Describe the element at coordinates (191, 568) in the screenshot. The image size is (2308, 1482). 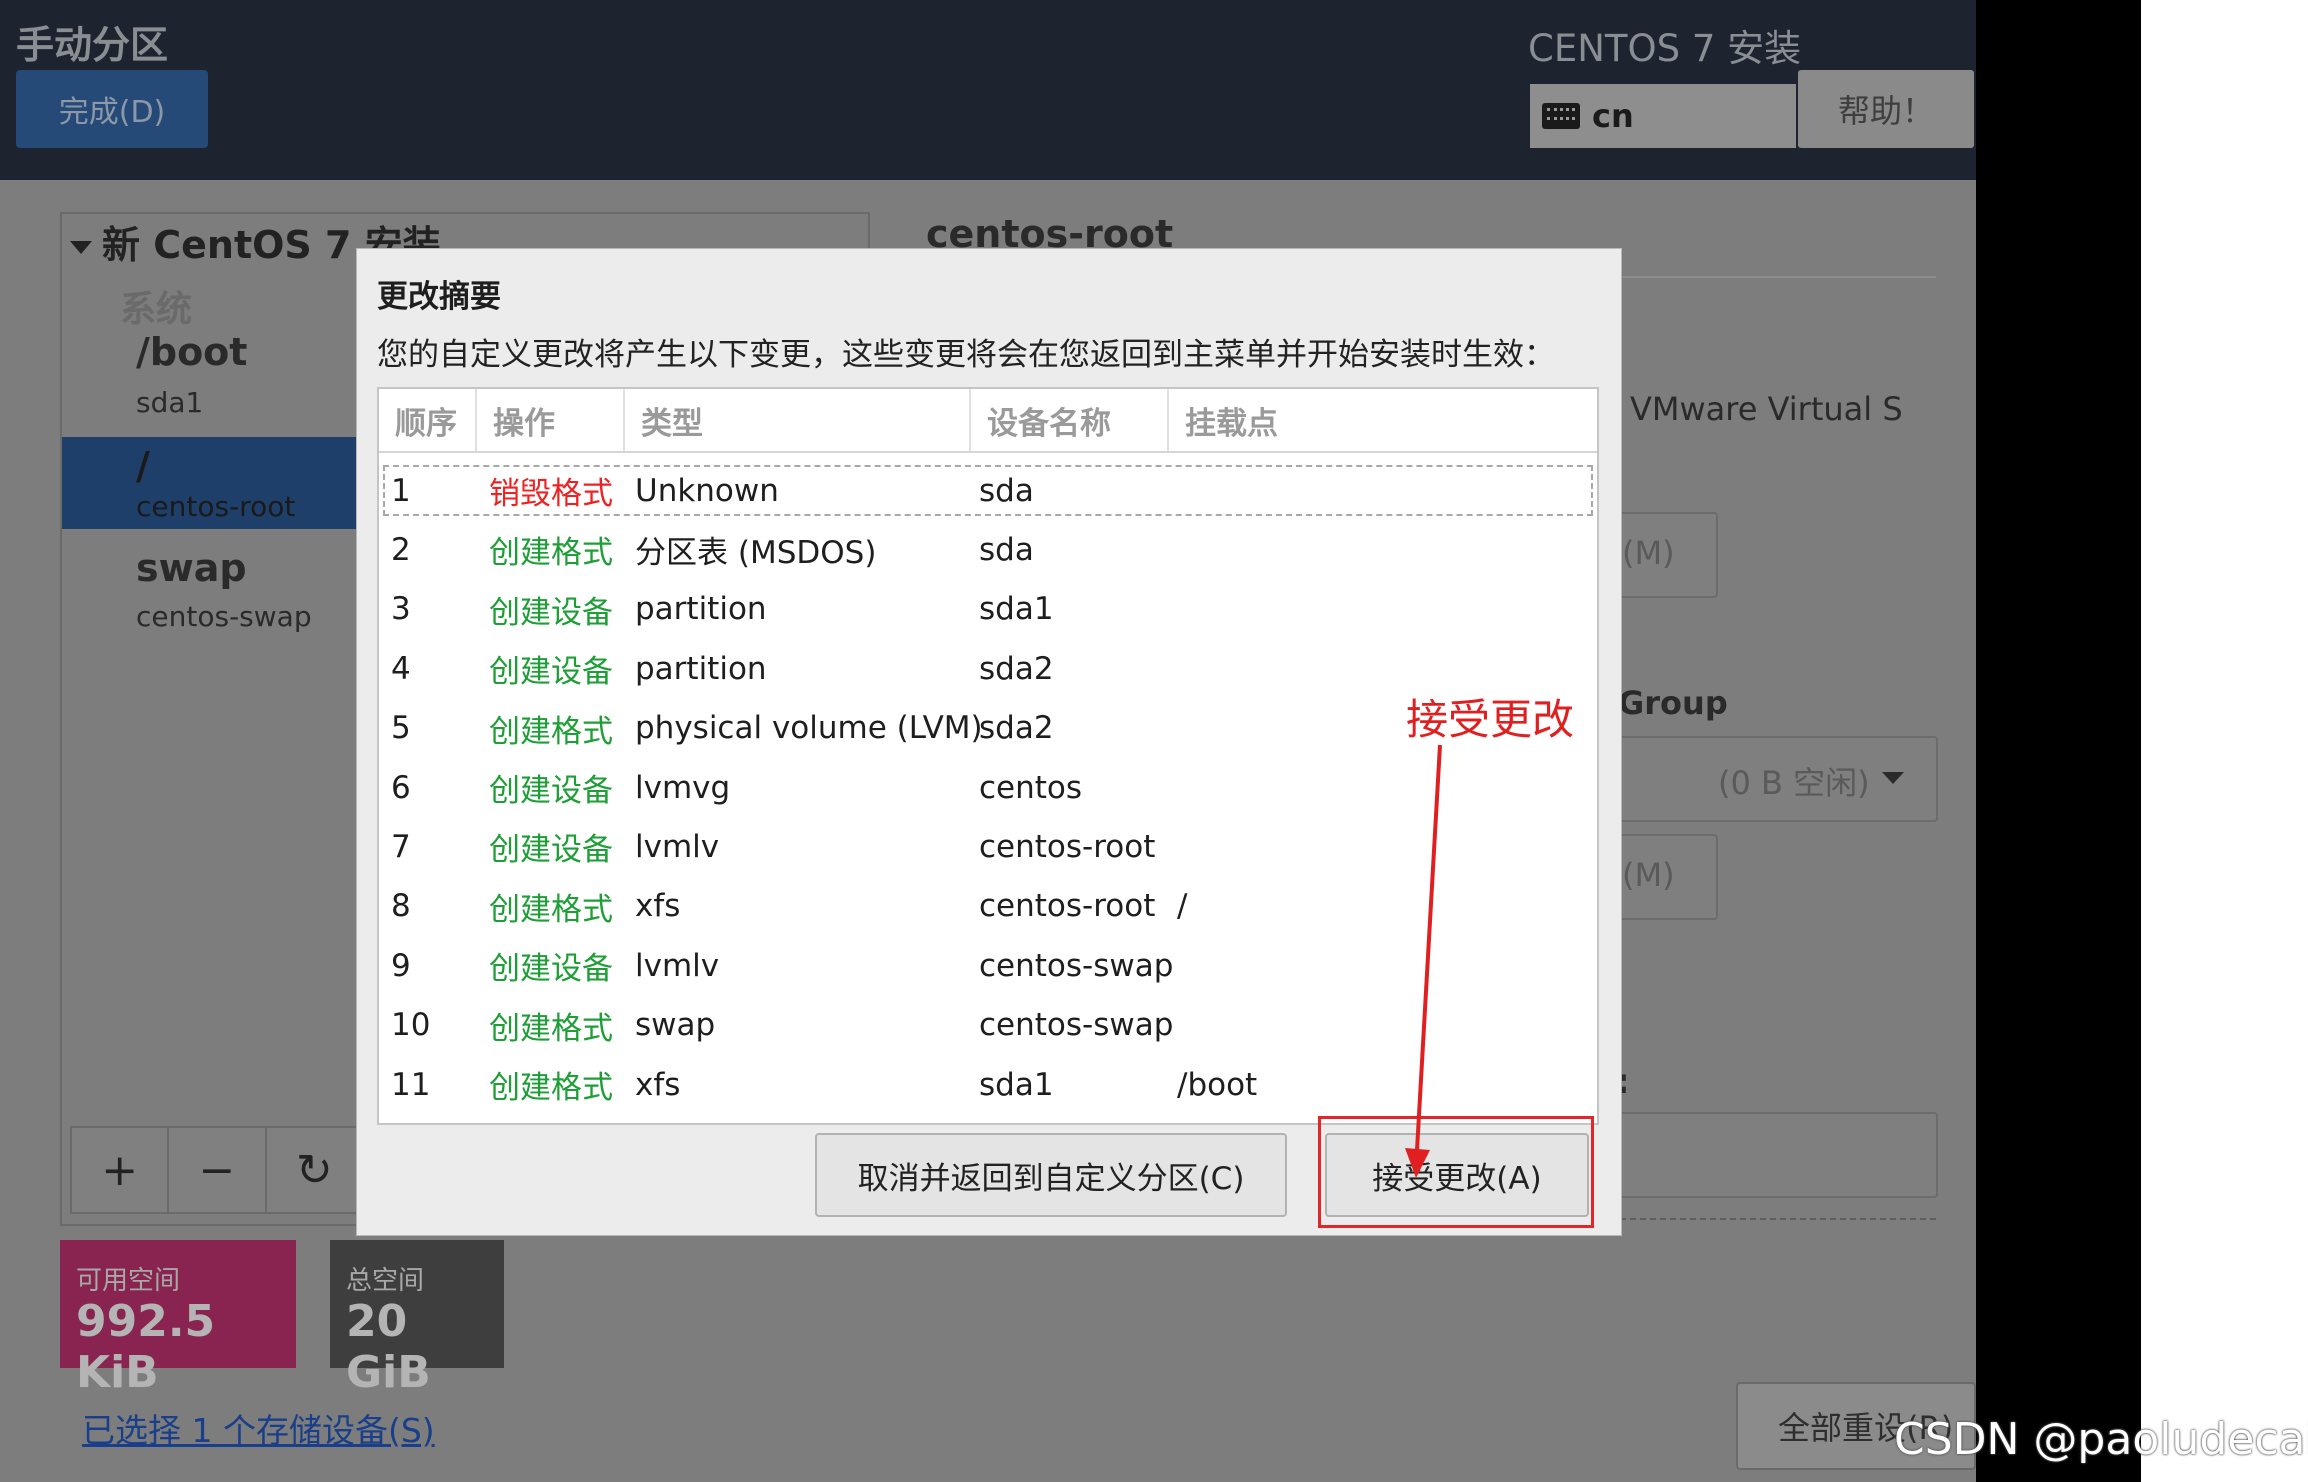
I see `mount-point-swap-name: swap` at that location.